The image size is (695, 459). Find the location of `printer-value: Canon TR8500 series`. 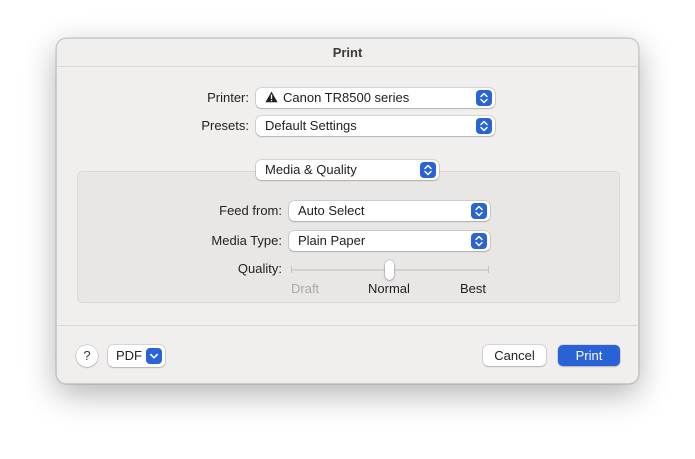

printer-value: Canon TR8500 series is located at coordinates (346, 97).